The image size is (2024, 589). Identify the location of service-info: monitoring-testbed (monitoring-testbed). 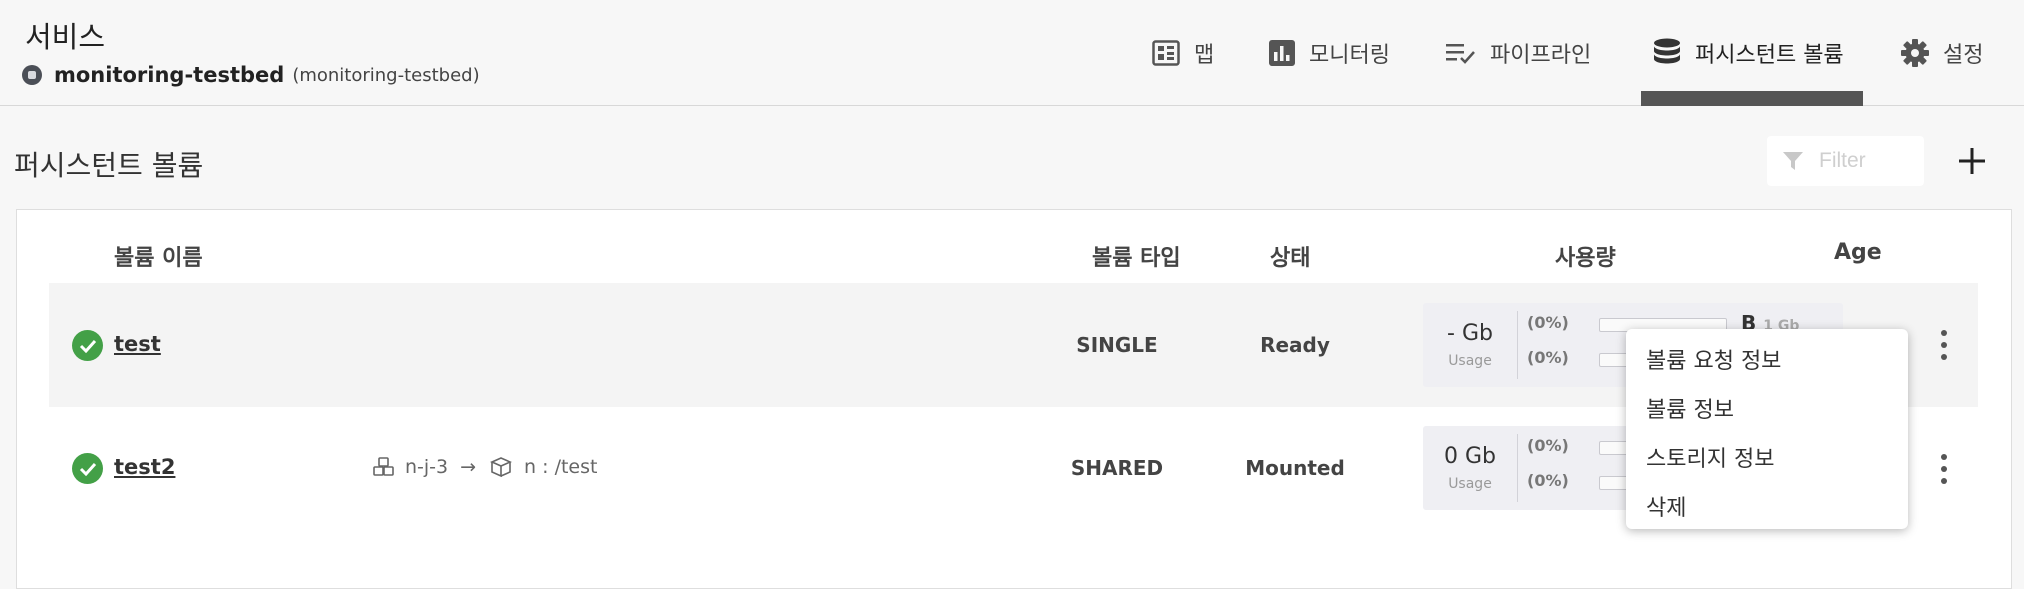
(251, 75).